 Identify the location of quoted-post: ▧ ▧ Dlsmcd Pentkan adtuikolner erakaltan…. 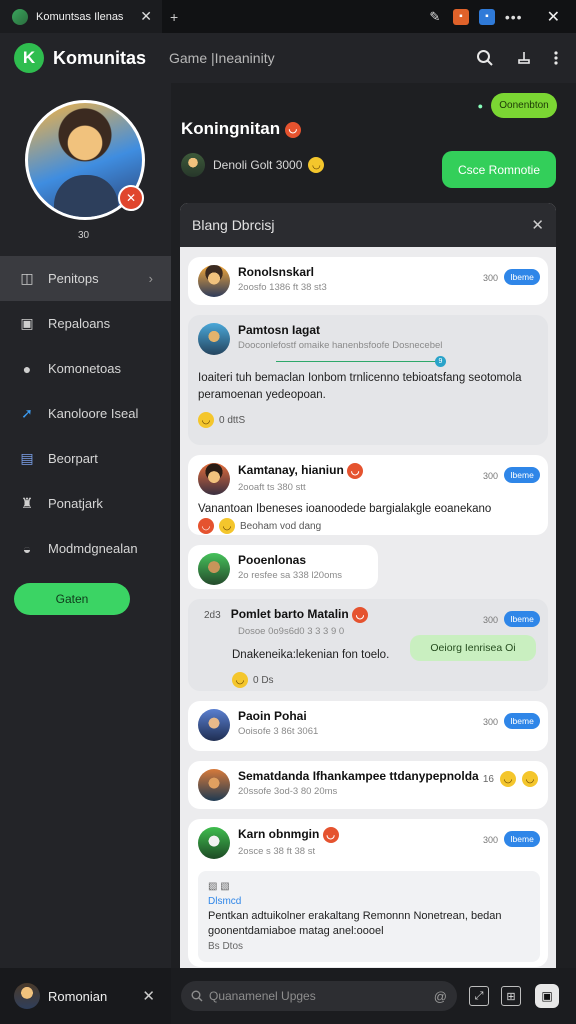
(369, 916).